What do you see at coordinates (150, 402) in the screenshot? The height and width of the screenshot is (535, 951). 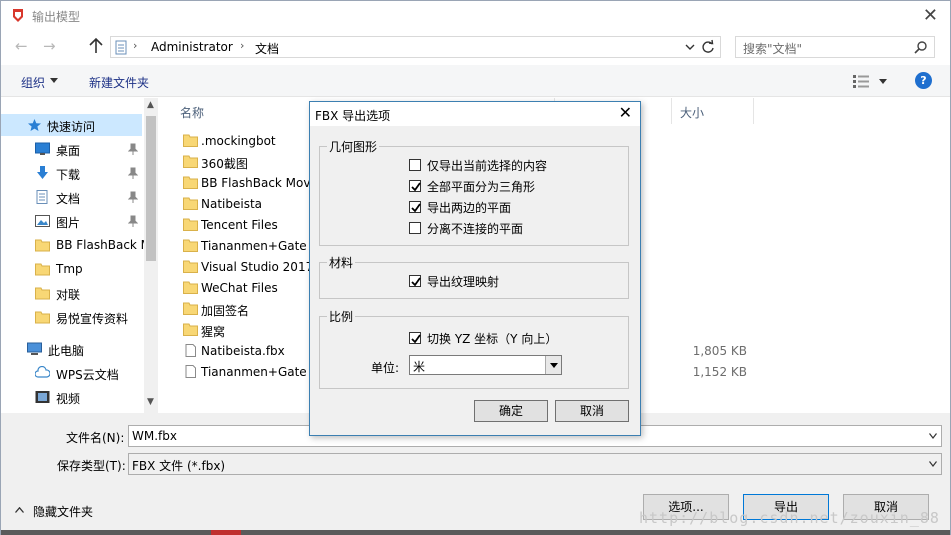 I see `scroll-down-icon: ▼` at bounding box center [150, 402].